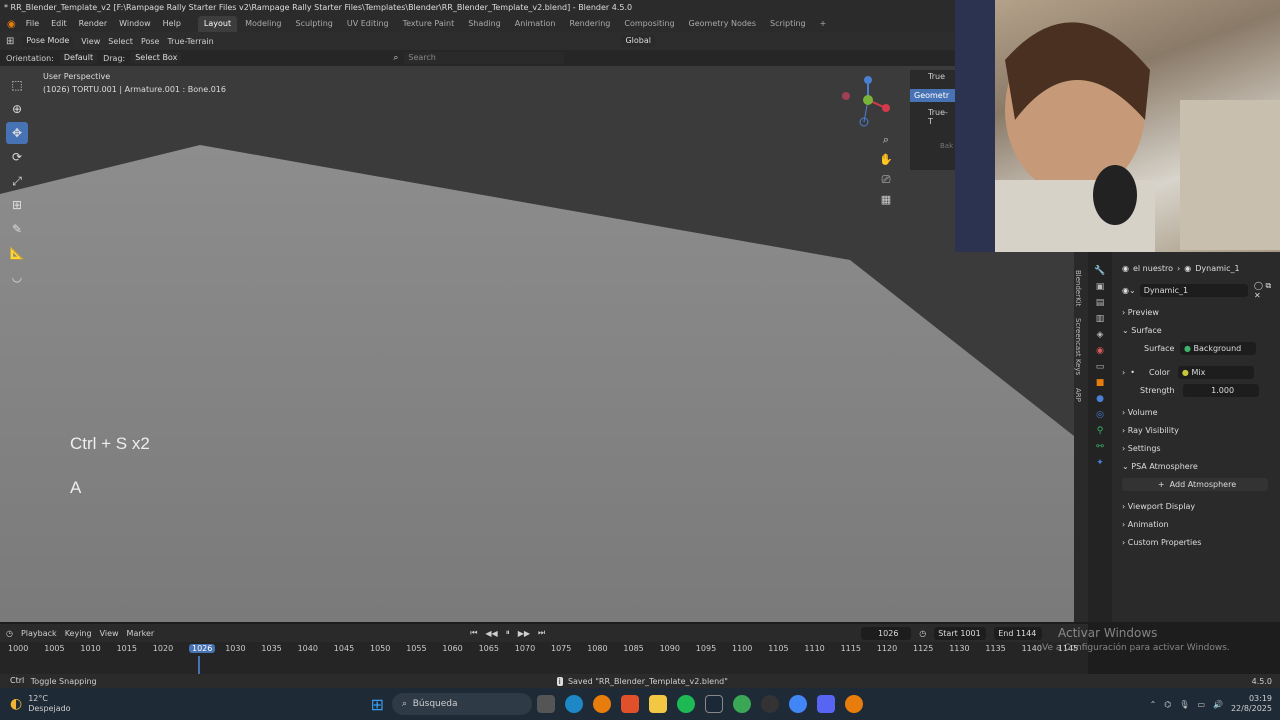  Describe the element at coordinates (1100, 319) in the screenshot. I see `view-layer-icon: ▥` at that location.